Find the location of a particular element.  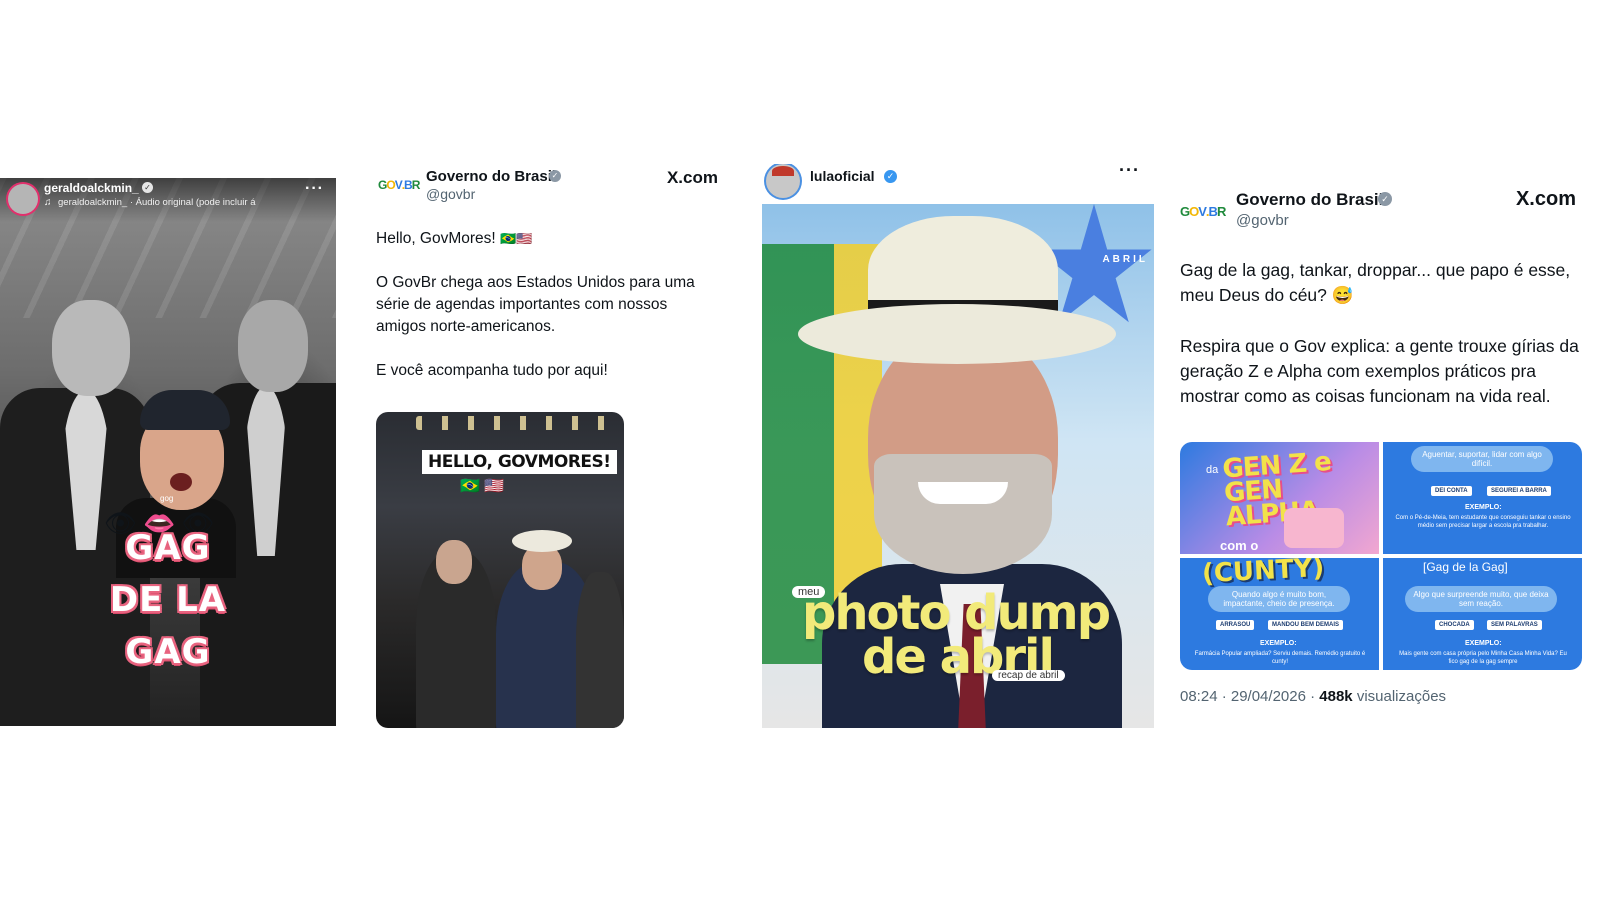

synonym-chip: DEI CONTA is located at coordinates (1451, 491).